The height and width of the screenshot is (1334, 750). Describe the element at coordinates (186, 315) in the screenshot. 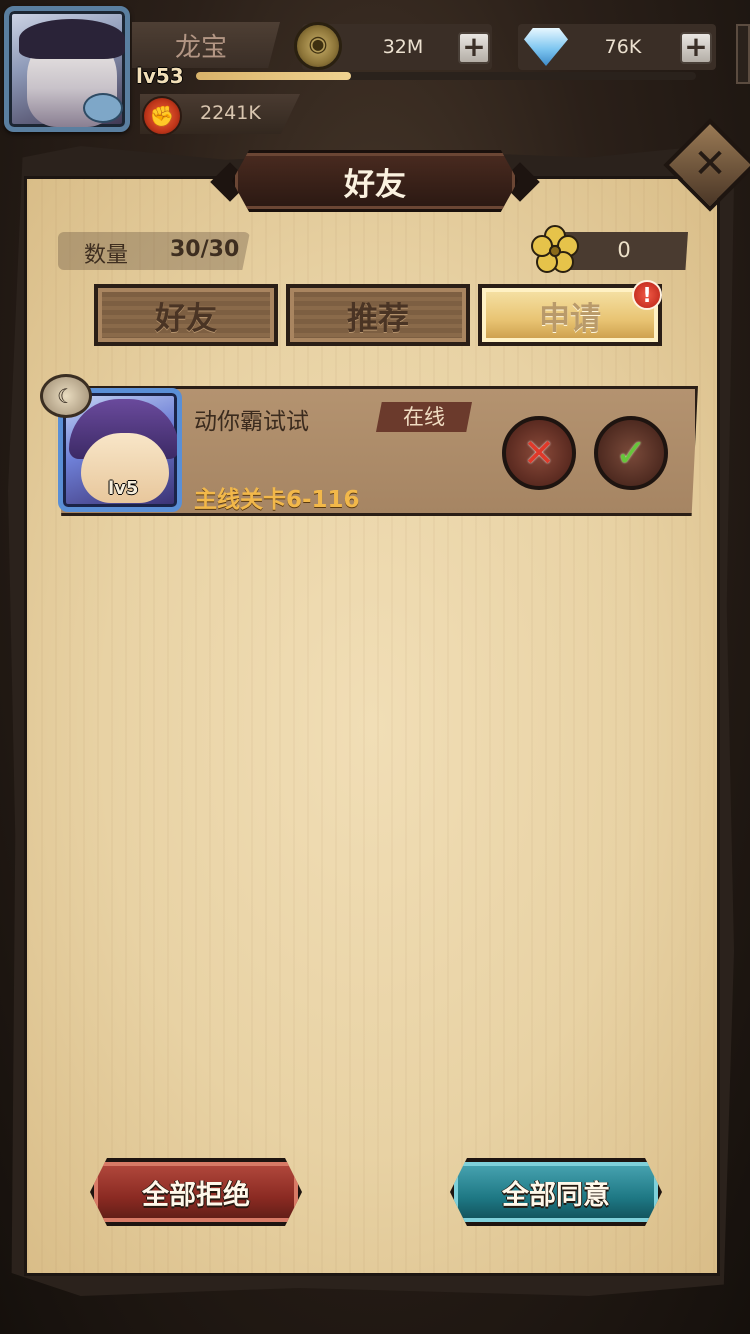

I see `tab-friends: 好友` at that location.